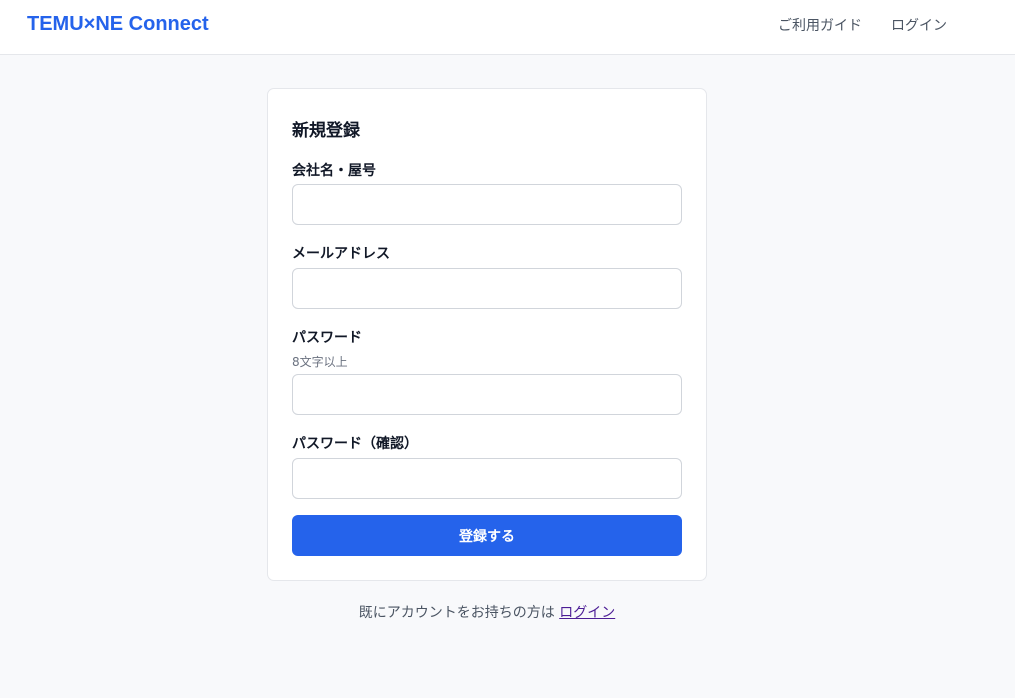  I want to click on login-prompt: 既にアカウントをお持ちの方は ログイン, so click(487, 612).